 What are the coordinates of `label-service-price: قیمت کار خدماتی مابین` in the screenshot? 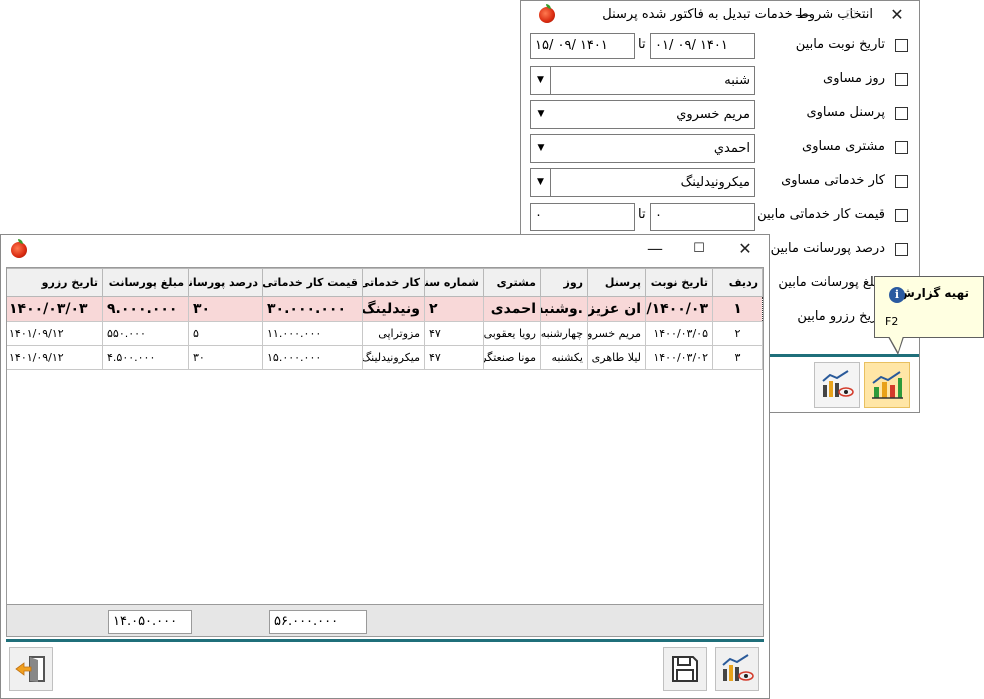 It's located at (821, 214).